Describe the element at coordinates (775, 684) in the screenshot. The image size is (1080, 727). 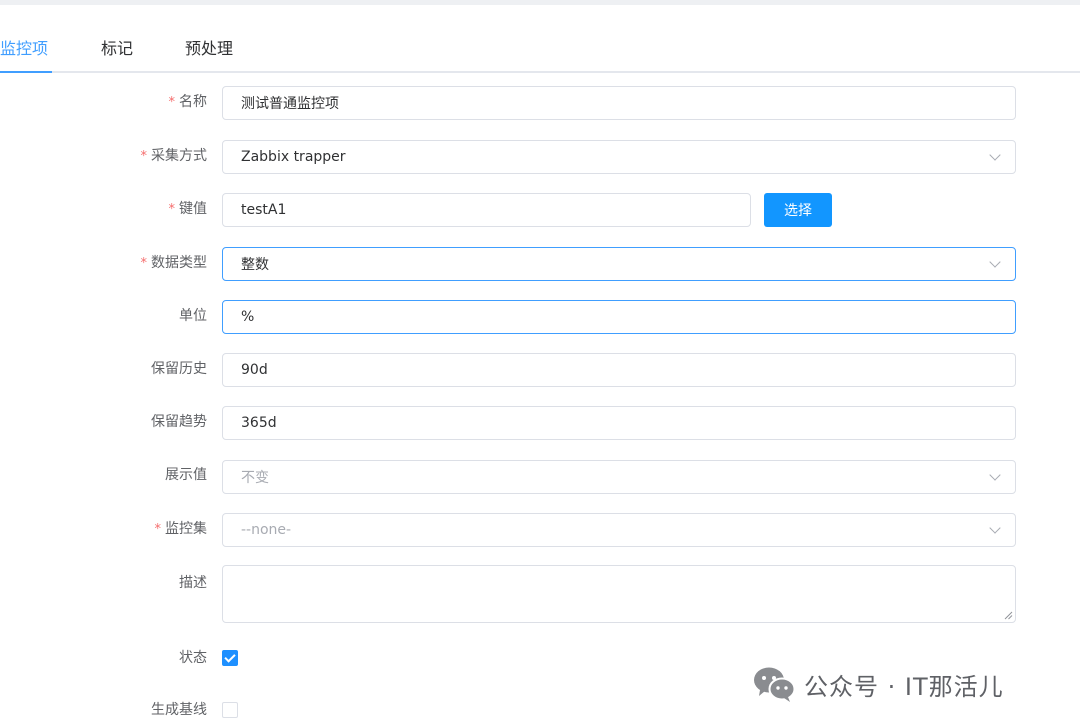
I see `wechat-icon` at that location.